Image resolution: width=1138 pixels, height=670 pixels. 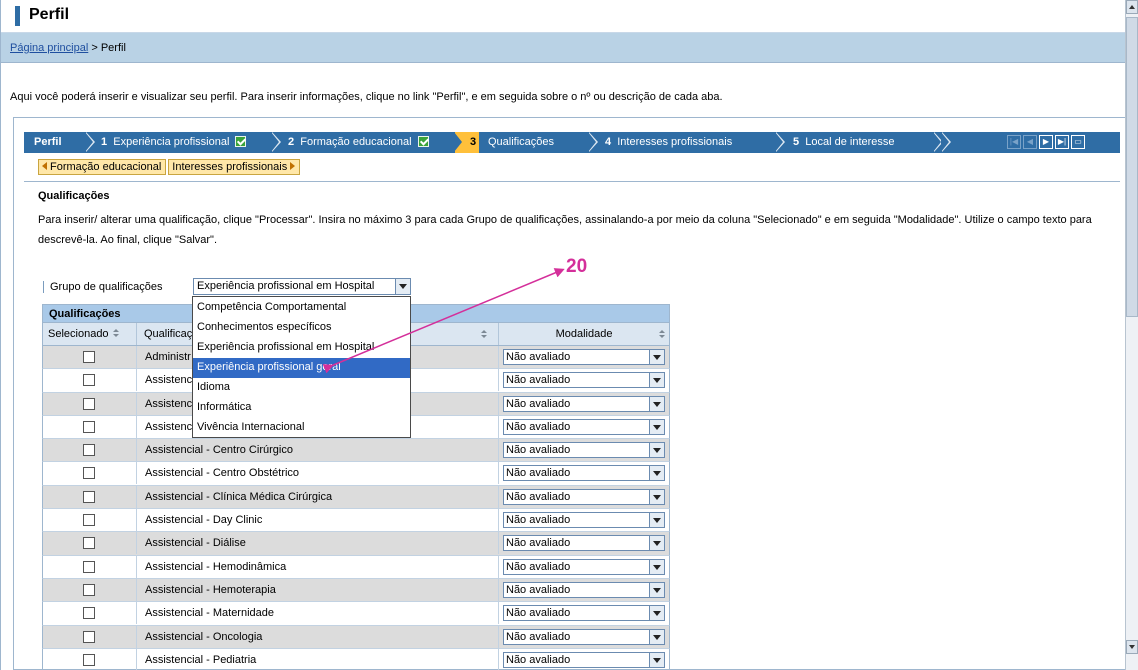 What do you see at coordinates (1030, 142) in the screenshot?
I see `prev-page-icon: ◀` at bounding box center [1030, 142].